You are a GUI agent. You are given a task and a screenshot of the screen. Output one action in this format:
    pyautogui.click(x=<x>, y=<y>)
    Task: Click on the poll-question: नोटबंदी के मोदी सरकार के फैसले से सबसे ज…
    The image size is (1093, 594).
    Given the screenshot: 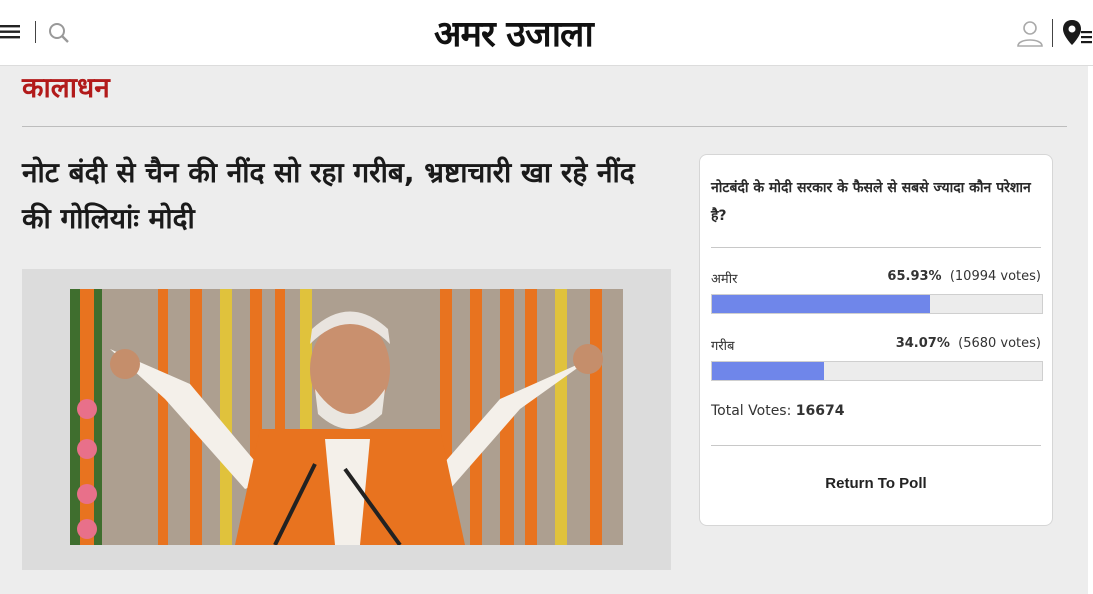 What is the action you would take?
    pyautogui.click(x=871, y=202)
    